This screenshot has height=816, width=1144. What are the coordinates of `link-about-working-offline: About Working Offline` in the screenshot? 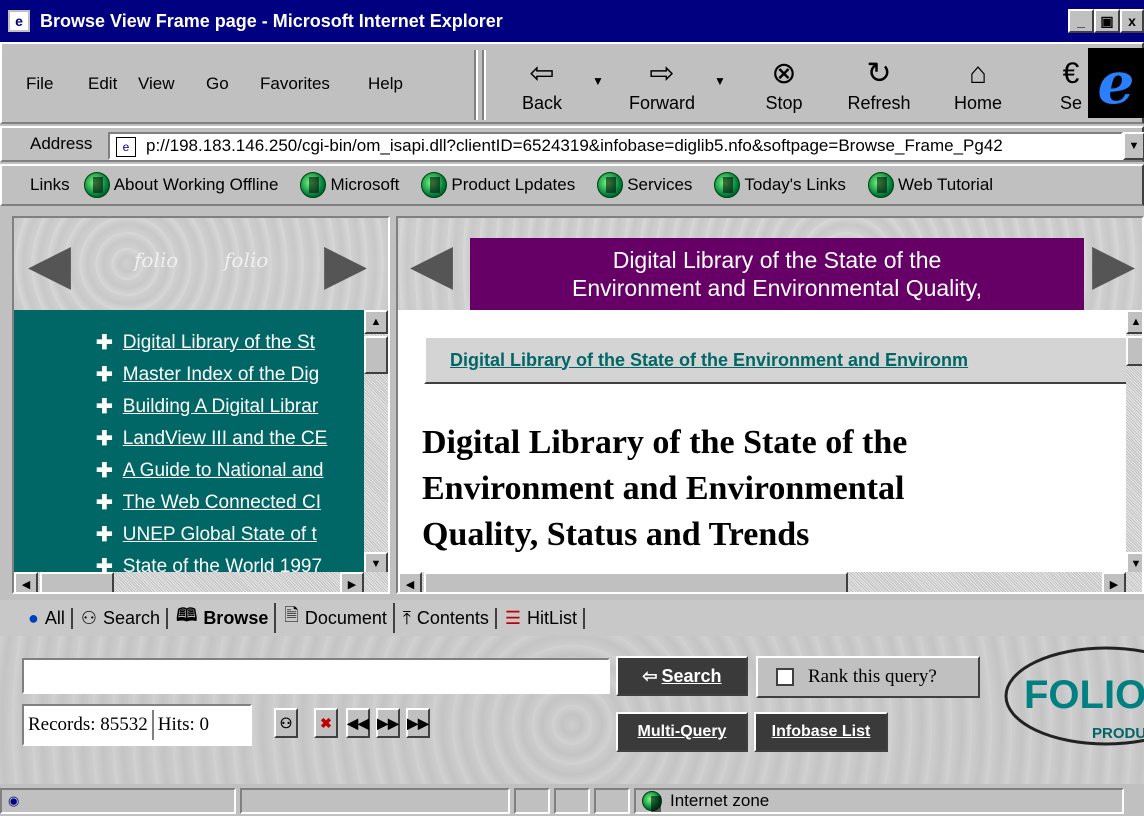 It's located at (180, 185).